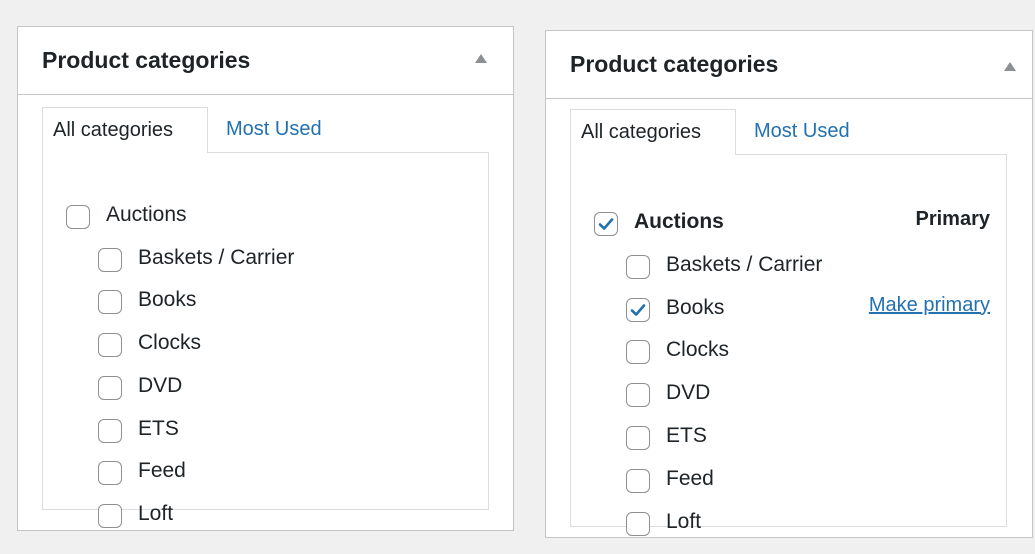 This screenshot has width=1035, height=554. I want to click on category-item: Books, so click(265, 310).